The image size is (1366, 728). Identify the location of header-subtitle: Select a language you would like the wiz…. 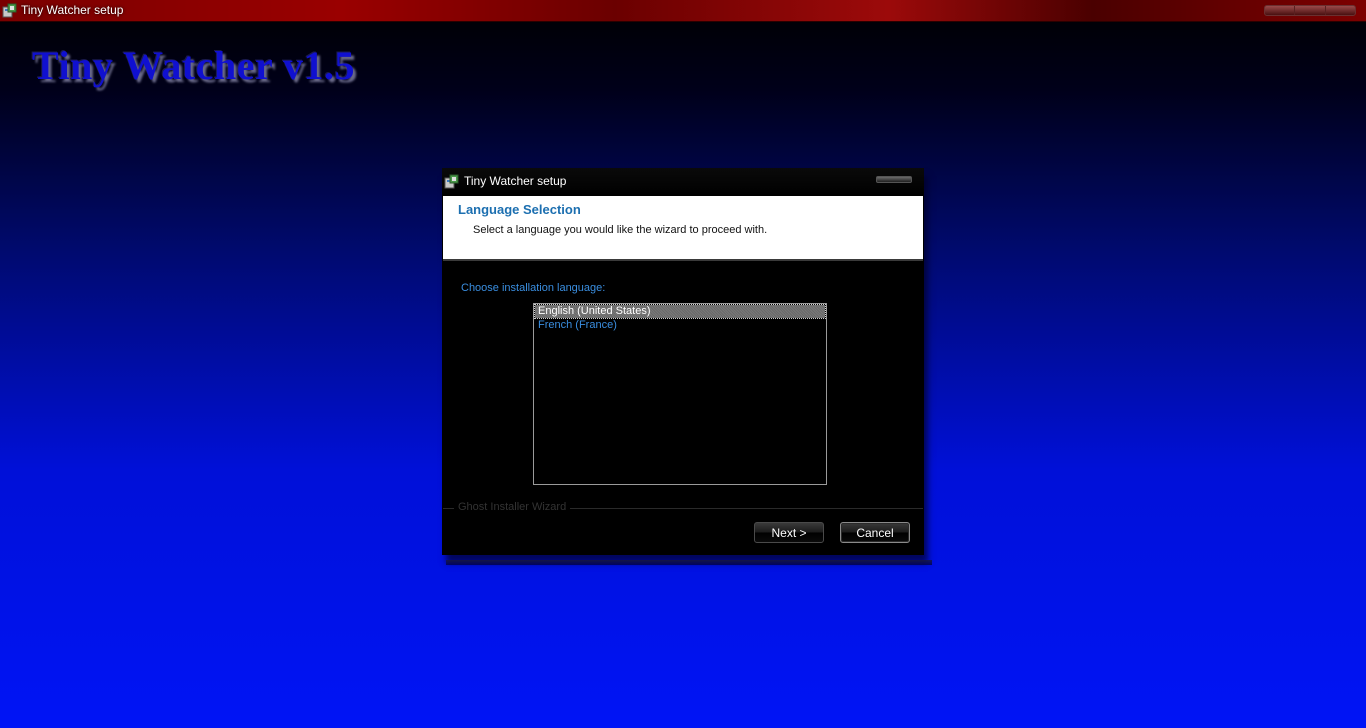
(620, 230).